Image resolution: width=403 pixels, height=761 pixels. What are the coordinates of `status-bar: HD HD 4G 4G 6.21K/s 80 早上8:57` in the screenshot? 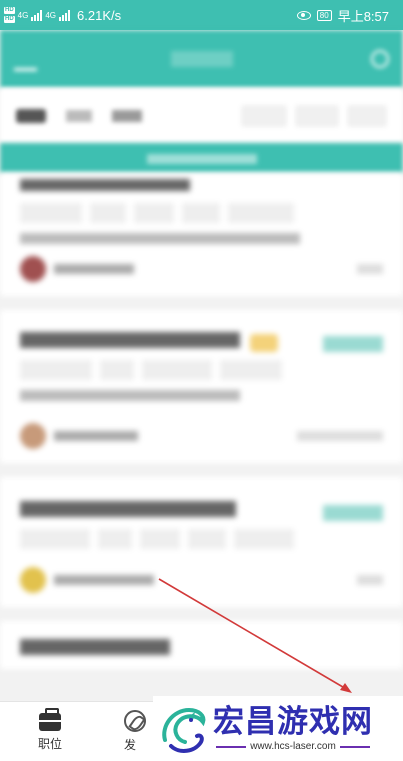 It's located at (201, 15).